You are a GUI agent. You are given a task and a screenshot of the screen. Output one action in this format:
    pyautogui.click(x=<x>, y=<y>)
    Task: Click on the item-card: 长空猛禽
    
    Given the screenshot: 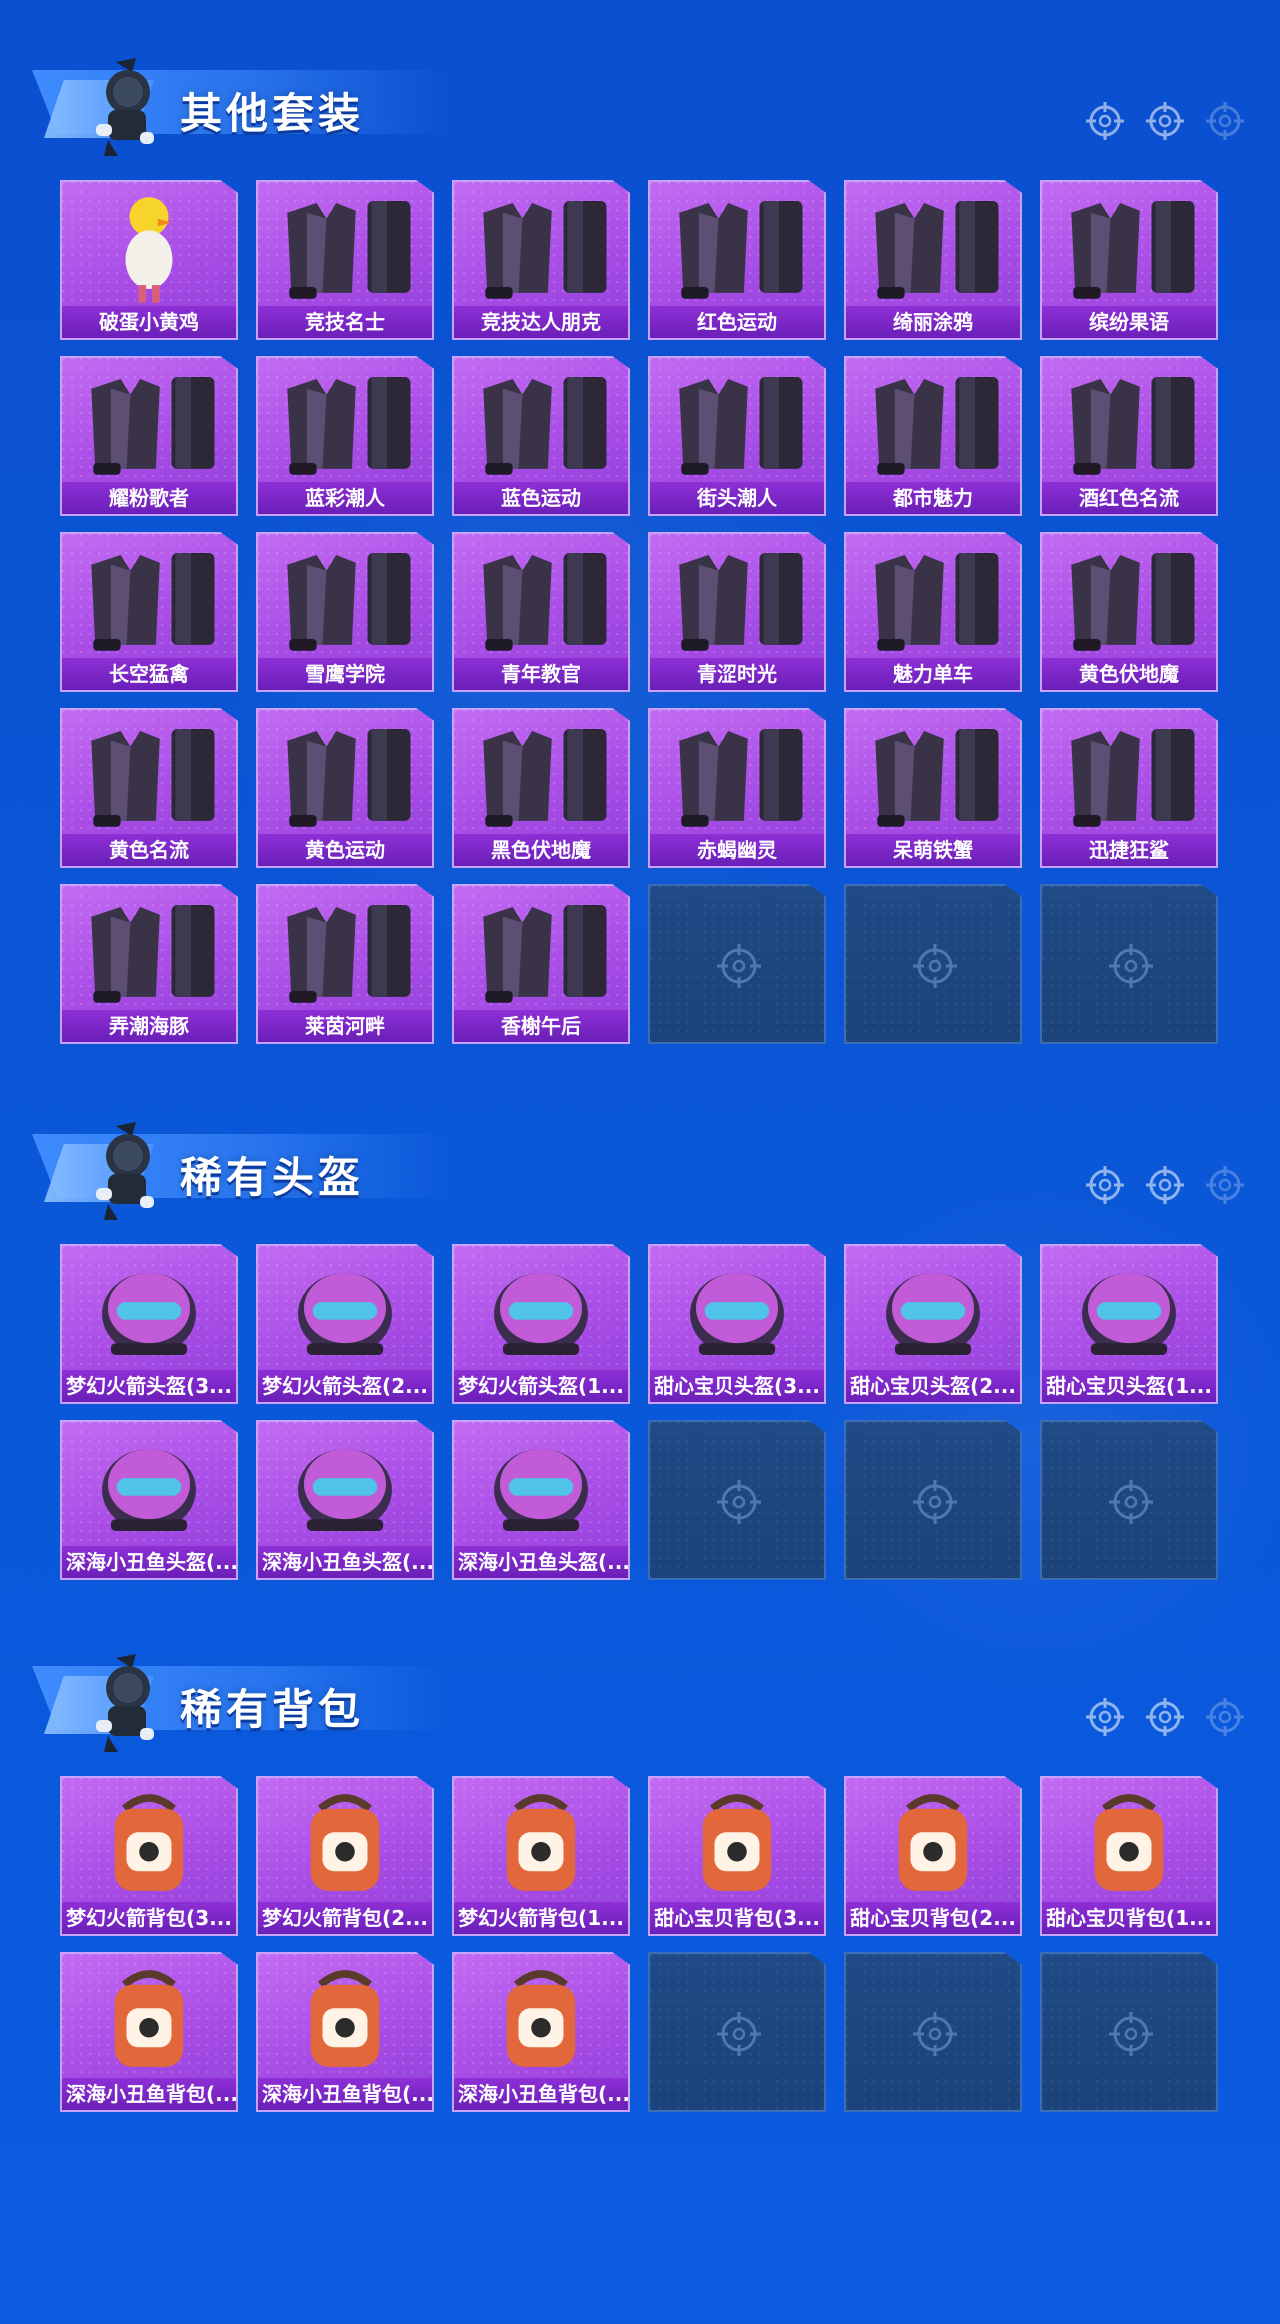 What is the action you would take?
    pyautogui.click(x=149, y=612)
    